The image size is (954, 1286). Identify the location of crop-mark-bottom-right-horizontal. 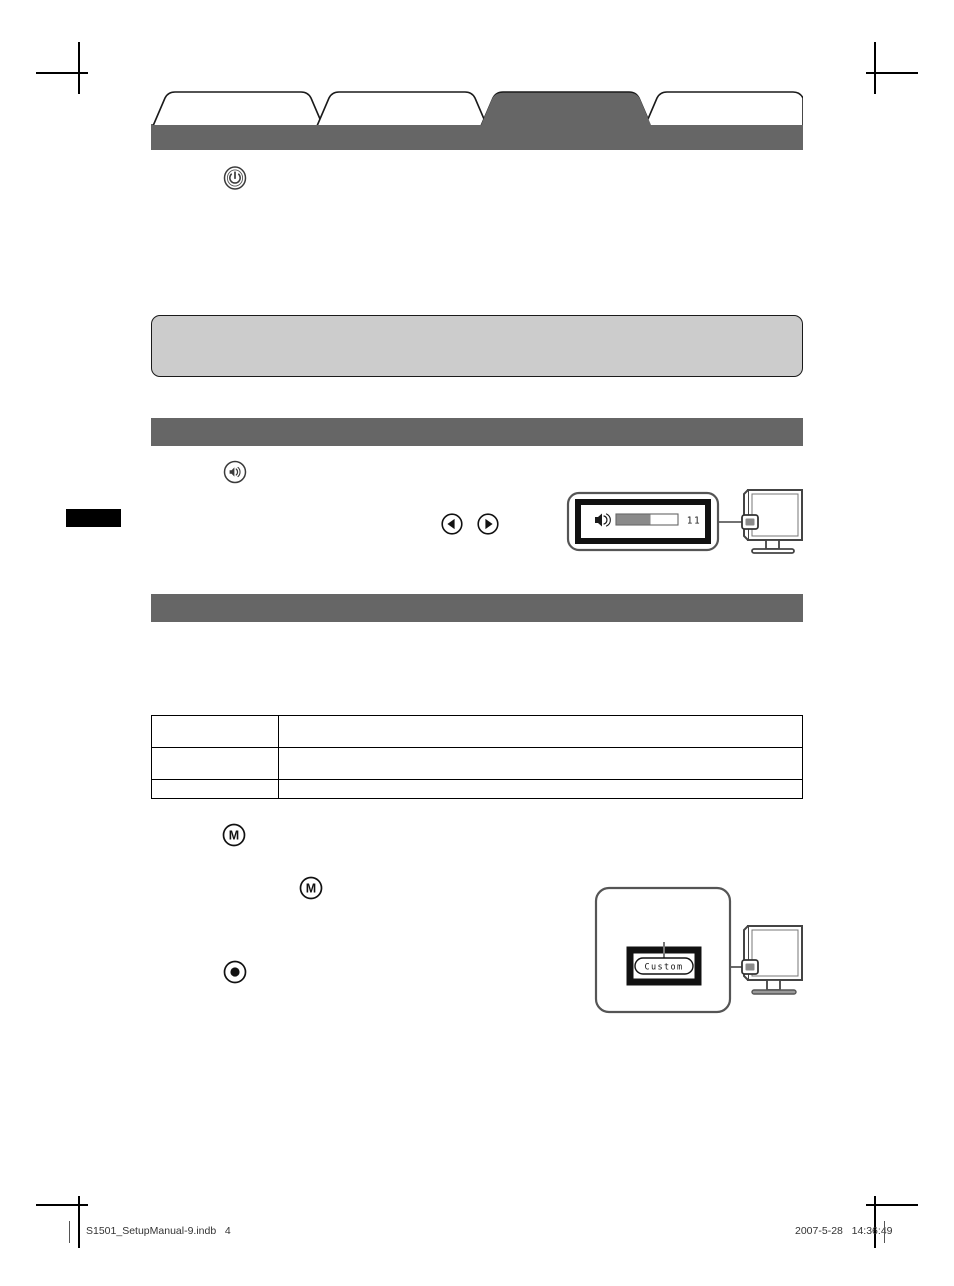
(892, 1205).